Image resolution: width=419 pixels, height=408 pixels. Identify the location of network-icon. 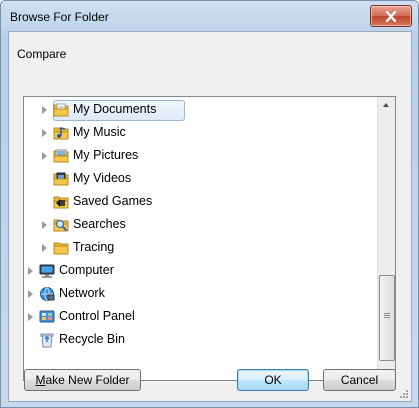
(47, 294).